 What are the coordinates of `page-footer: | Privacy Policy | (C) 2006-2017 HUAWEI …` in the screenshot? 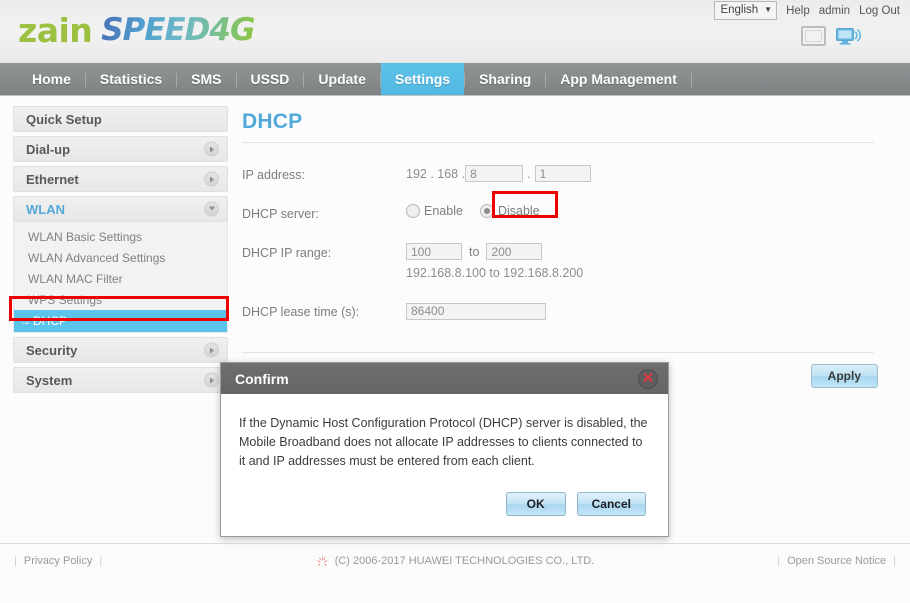 It's located at (455, 573).